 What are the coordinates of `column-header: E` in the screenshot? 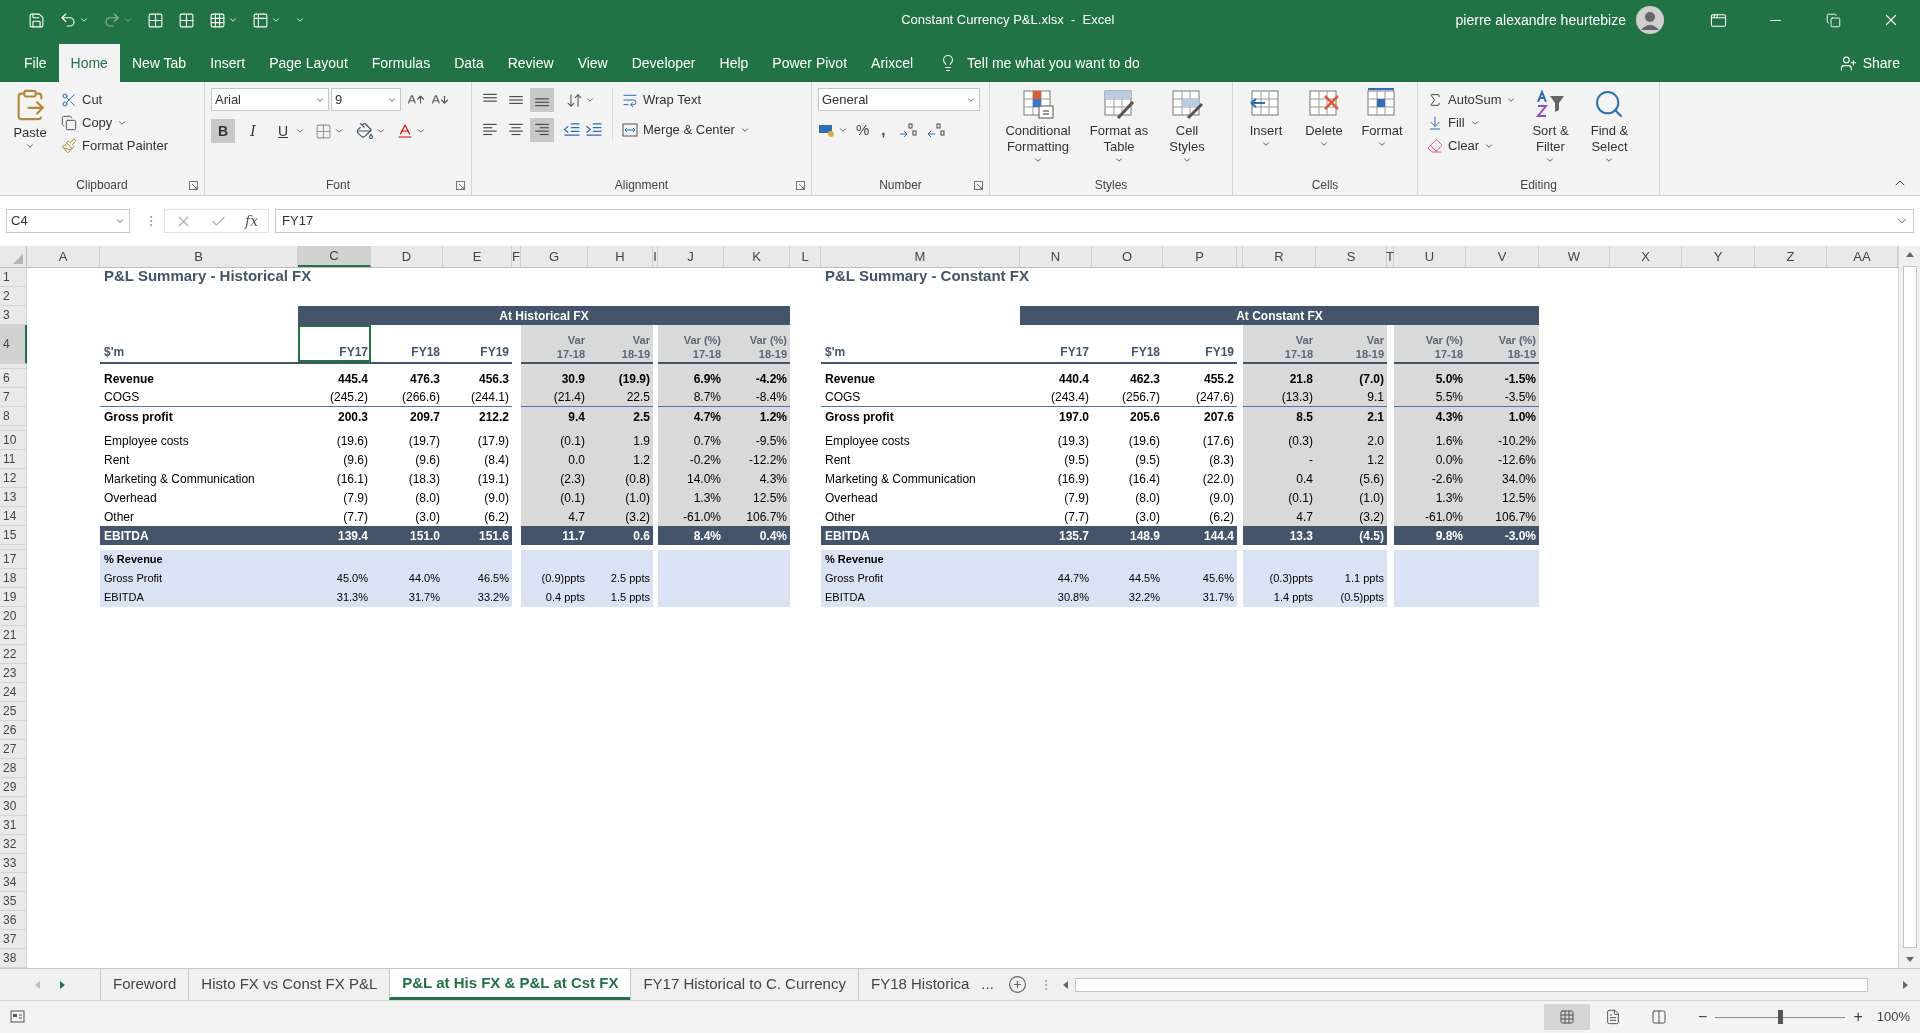 It's located at (477, 256).